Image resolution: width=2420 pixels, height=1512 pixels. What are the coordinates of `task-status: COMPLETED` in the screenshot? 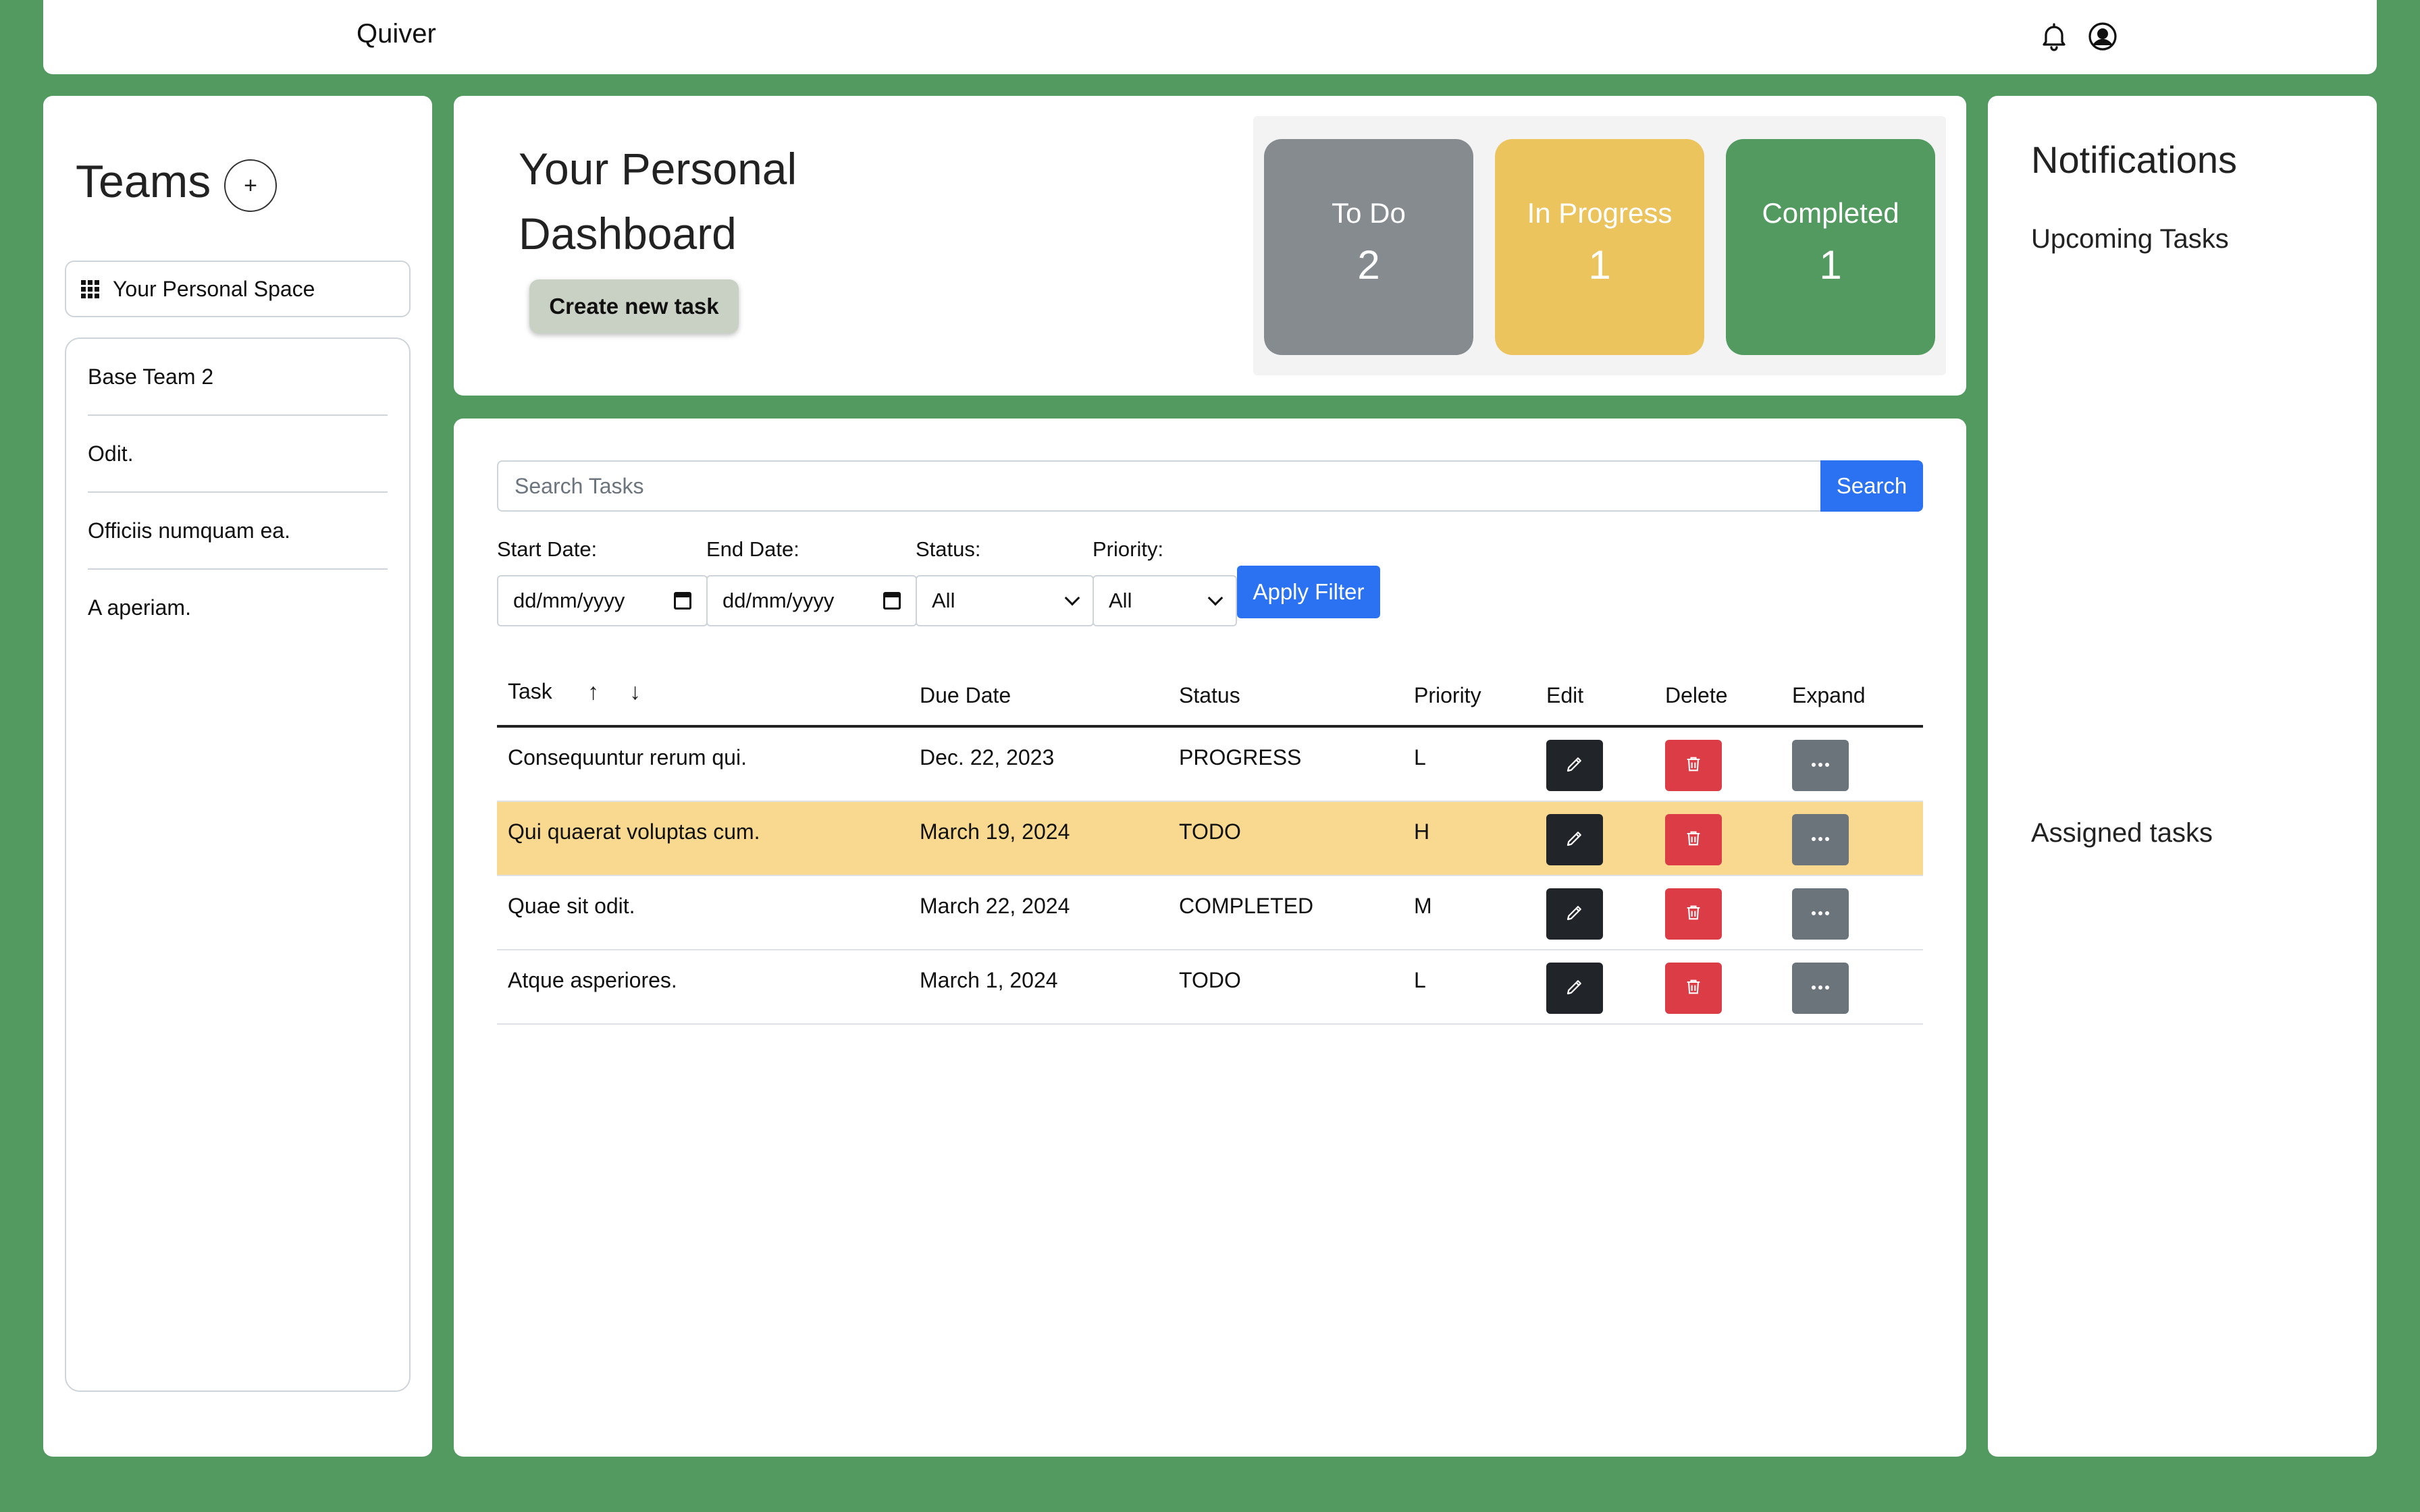 It's located at (1246, 906).